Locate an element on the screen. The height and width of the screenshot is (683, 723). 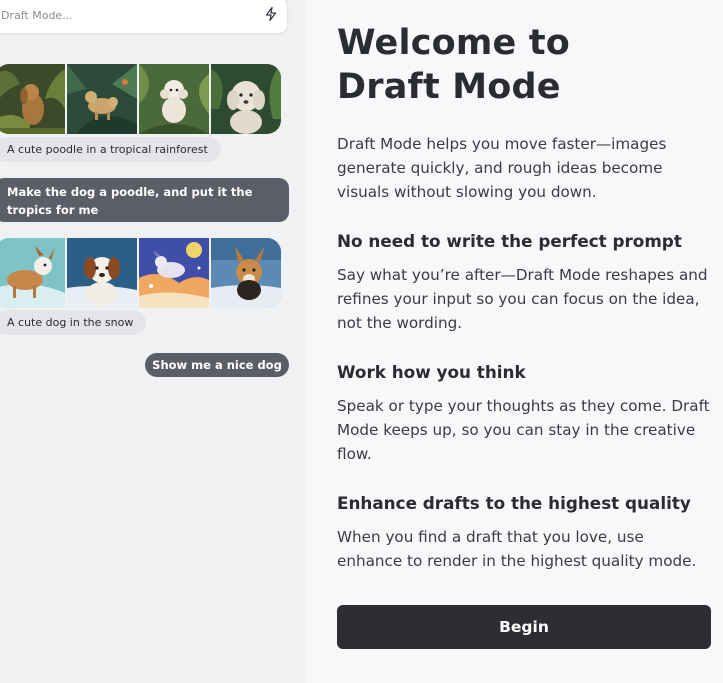
prompt-input is located at coordinates (121, 15).